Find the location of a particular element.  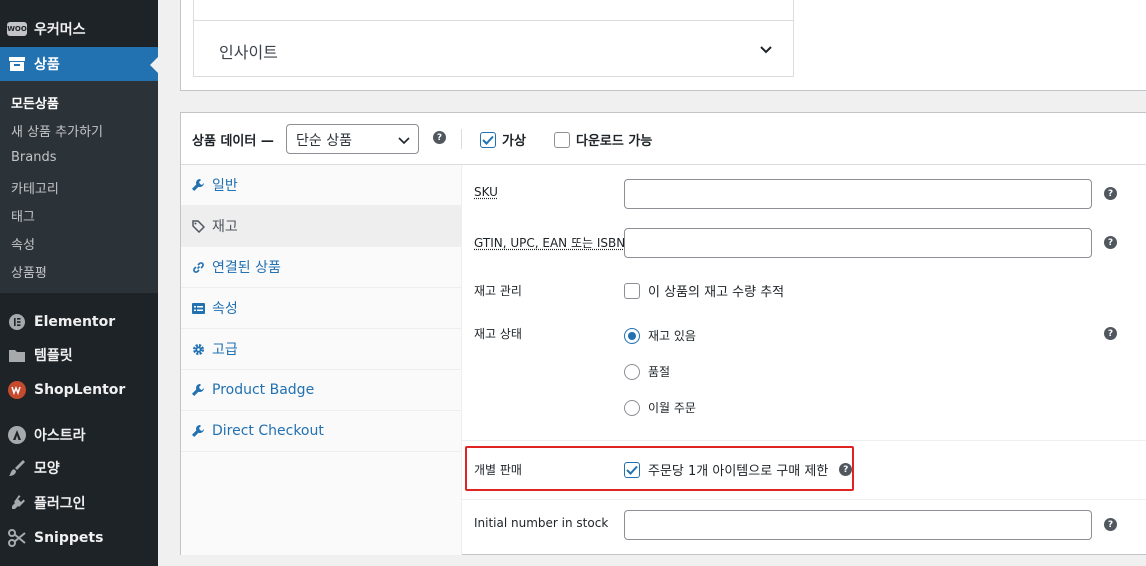

manage-stock-checkbox: 이 상품의 재고 수량 추적 is located at coordinates (704, 290).